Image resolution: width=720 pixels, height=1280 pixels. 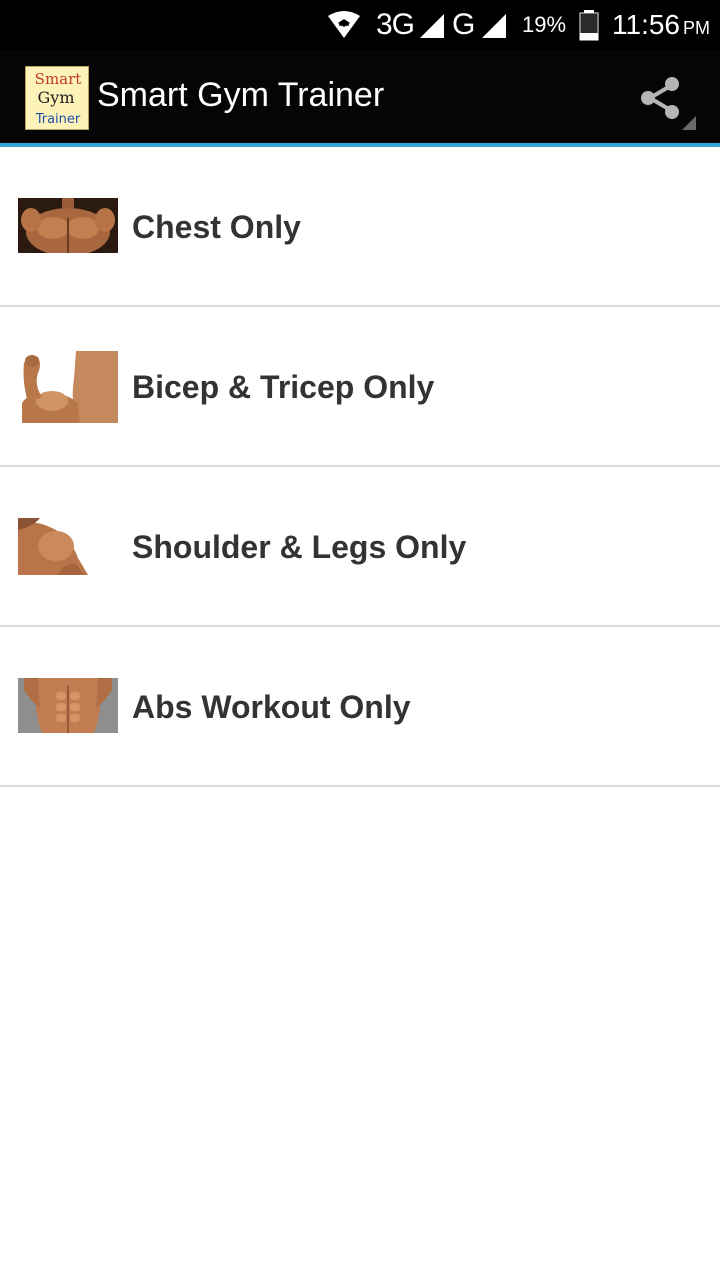 I want to click on logo-text-gym: Gym, so click(x=56, y=97).